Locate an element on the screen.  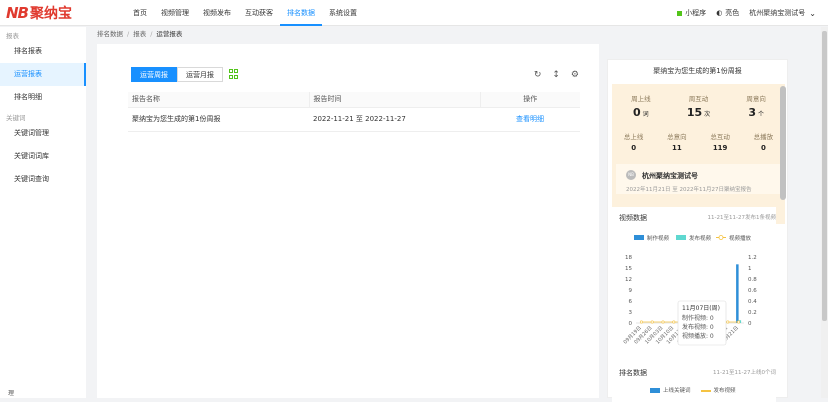
nav-ranking-data: 排名数据 is located at coordinates (301, 13).